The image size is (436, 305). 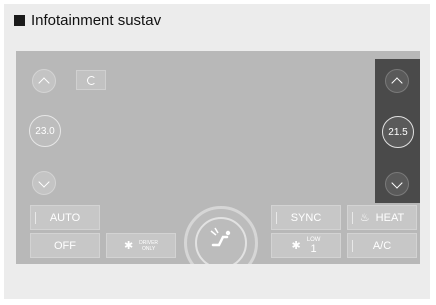 I want to click on right-temp-up-button, so click(x=397, y=81).